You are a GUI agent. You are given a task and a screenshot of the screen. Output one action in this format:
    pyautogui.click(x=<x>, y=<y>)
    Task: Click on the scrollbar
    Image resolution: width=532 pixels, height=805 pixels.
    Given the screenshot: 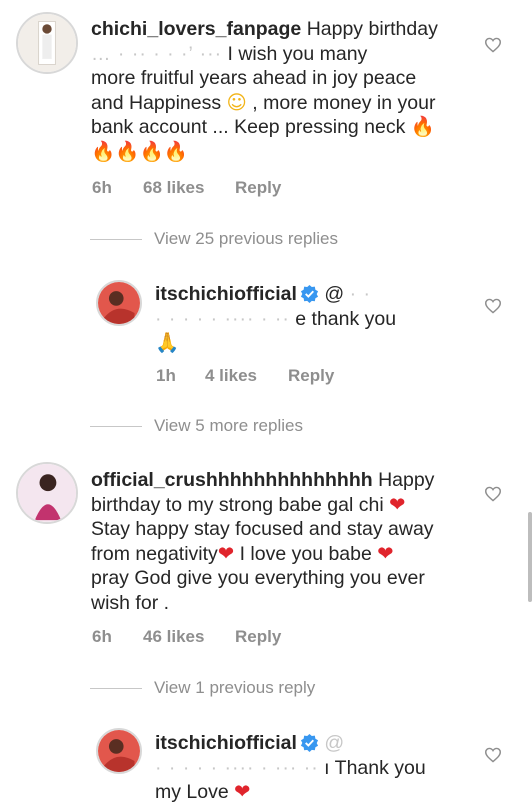 What is the action you would take?
    pyautogui.click(x=530, y=557)
    